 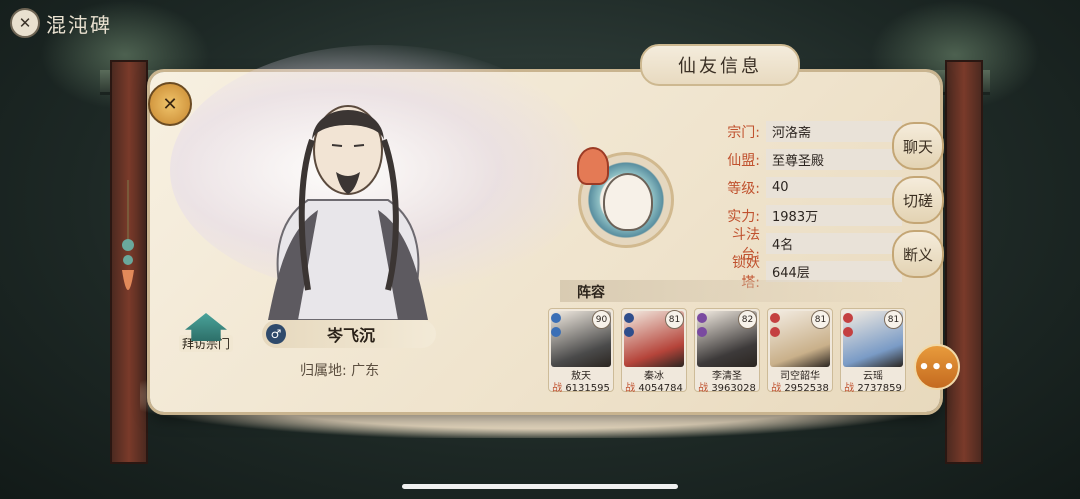 What do you see at coordinates (747, 319) in the screenshot?
I see `hero-level: 82` at bounding box center [747, 319].